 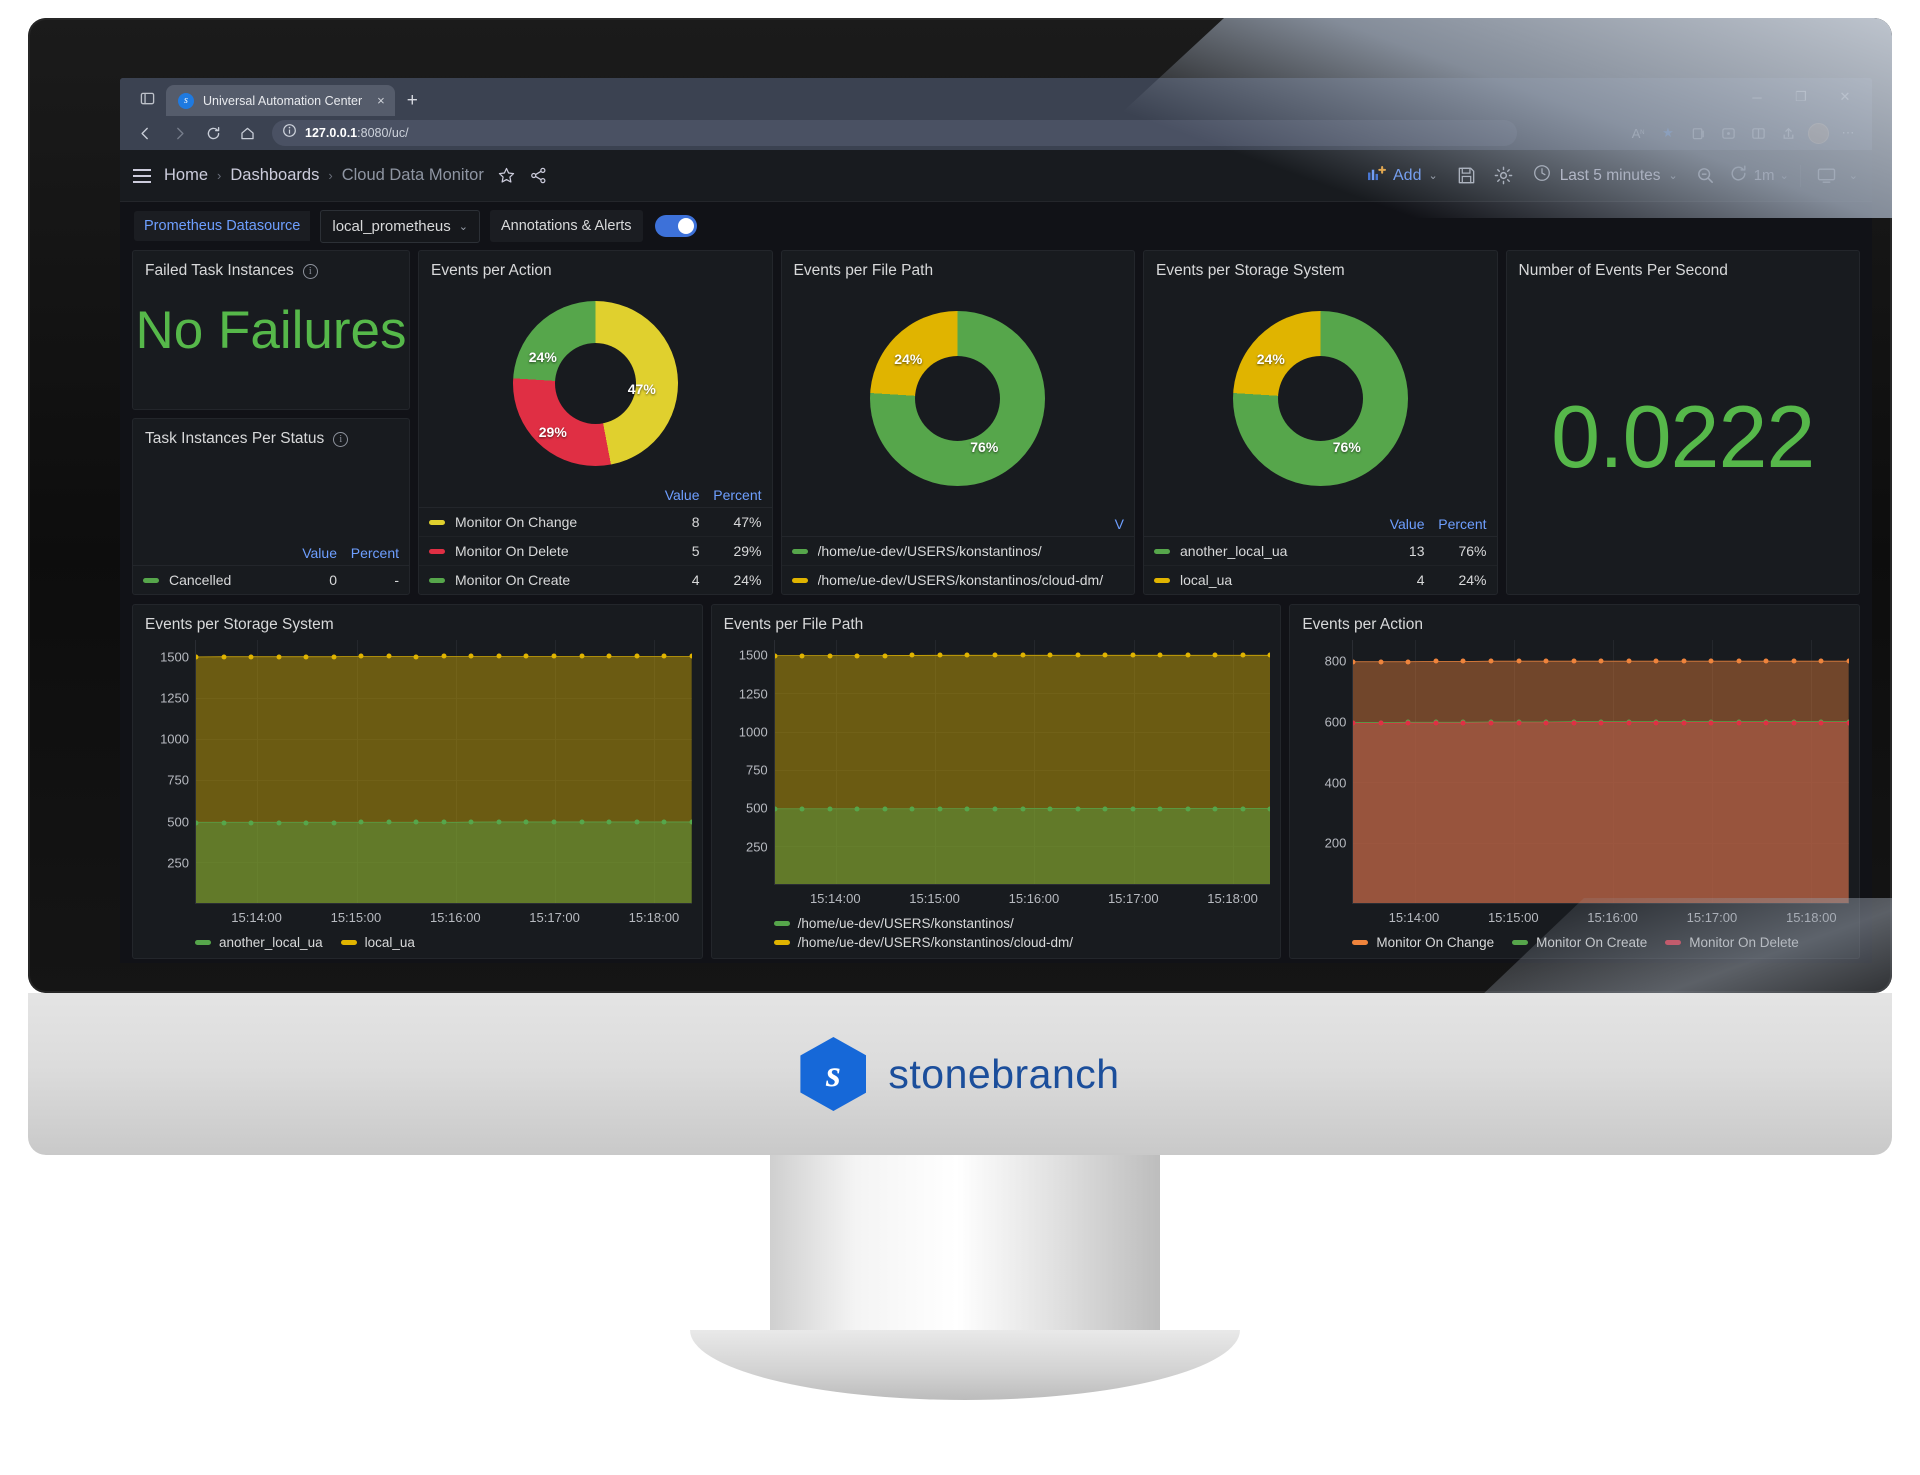 I want to click on legend-item: Monitor On Create, so click(x=1579, y=942).